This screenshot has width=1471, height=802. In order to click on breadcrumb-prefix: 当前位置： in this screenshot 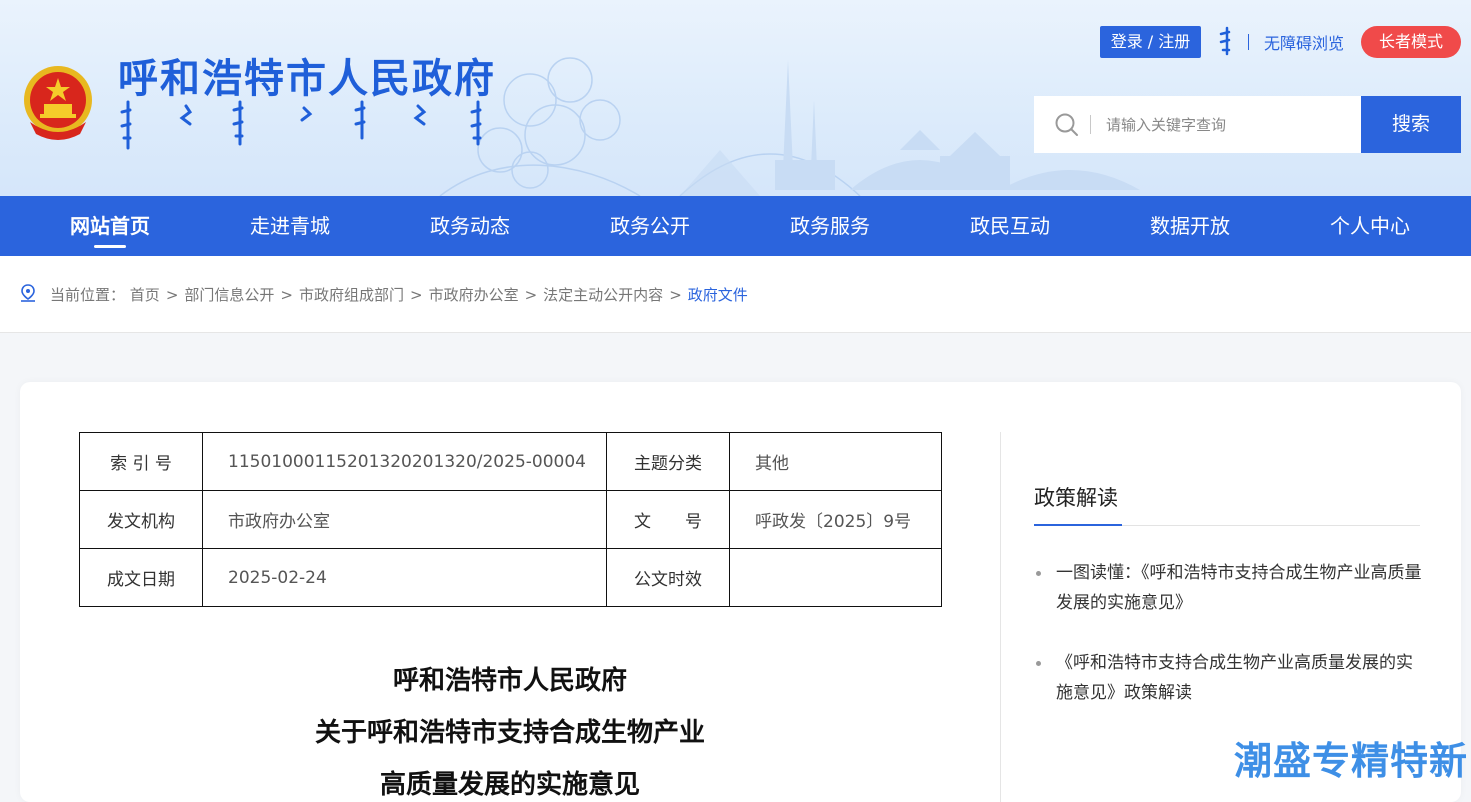, I will do `click(88, 295)`.